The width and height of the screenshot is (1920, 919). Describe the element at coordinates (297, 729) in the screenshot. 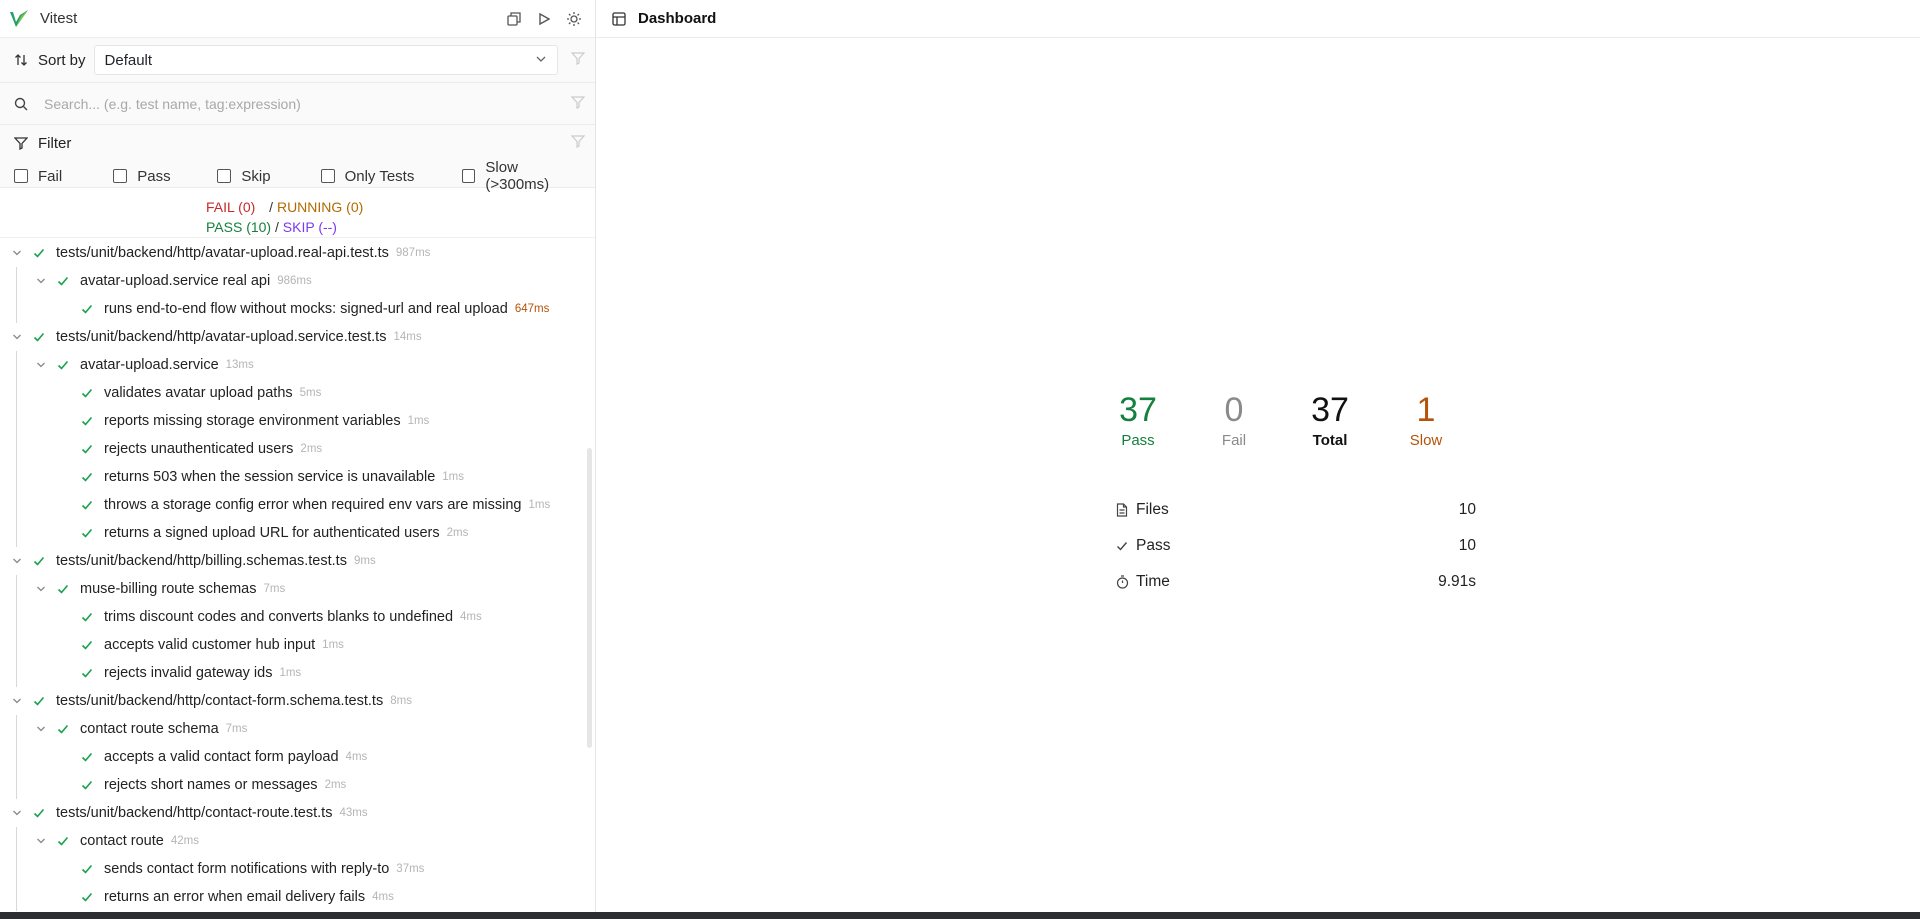

I see `test-suite-row: contact route schema 7ms` at that location.